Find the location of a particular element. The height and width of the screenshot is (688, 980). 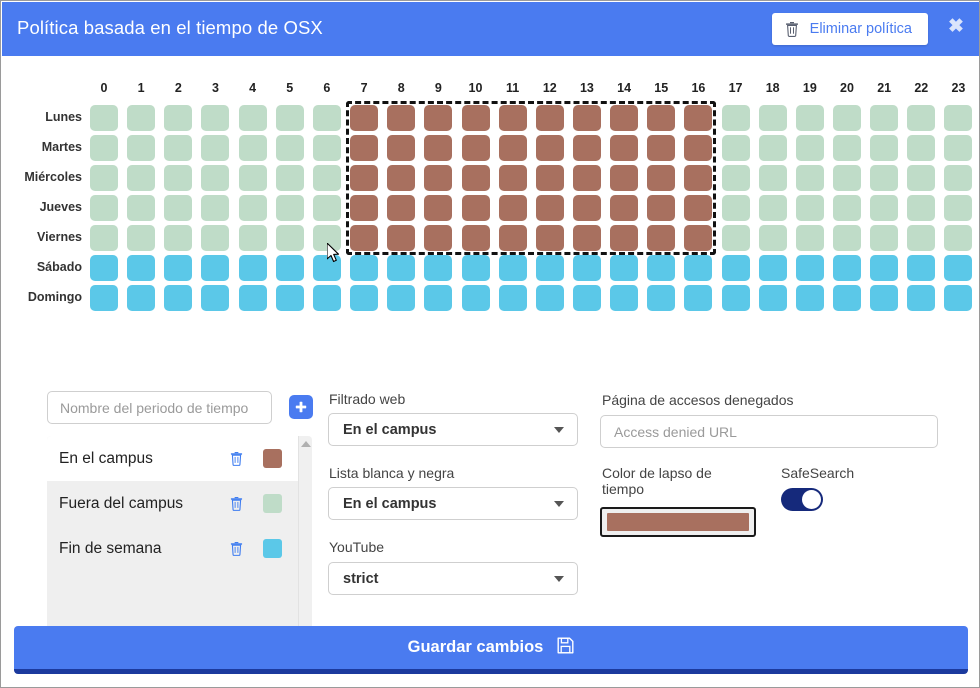

timespan-color-picker is located at coordinates (678, 522).